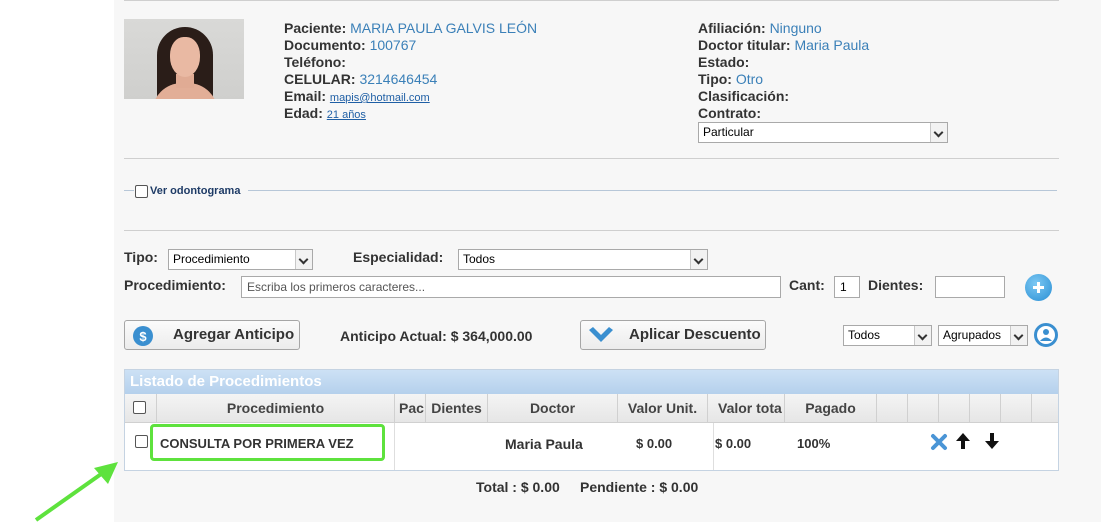 Image resolution: width=1101 pixels, height=522 pixels. I want to click on age-link: 21 años, so click(346, 115).